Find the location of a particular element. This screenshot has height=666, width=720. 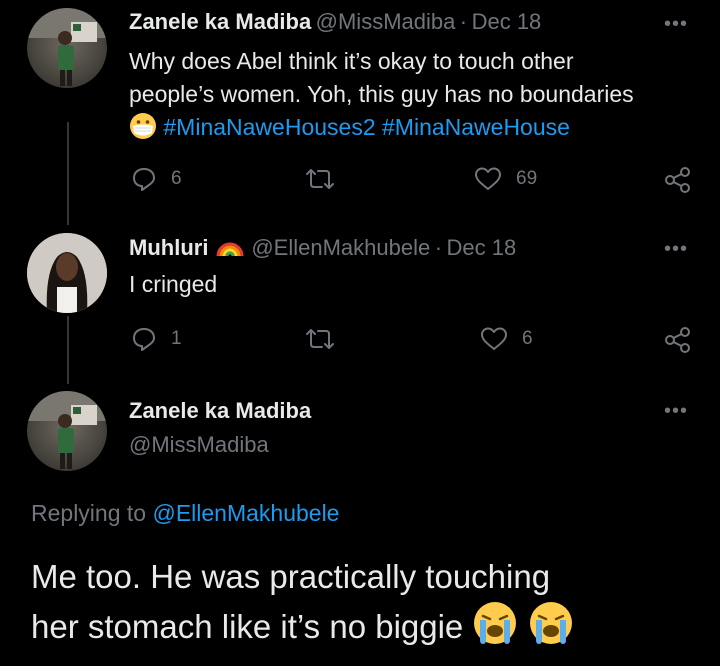

tweet-header: Muhluri @EllenMakhubele · Dec 18 is located at coordinates (322, 247).